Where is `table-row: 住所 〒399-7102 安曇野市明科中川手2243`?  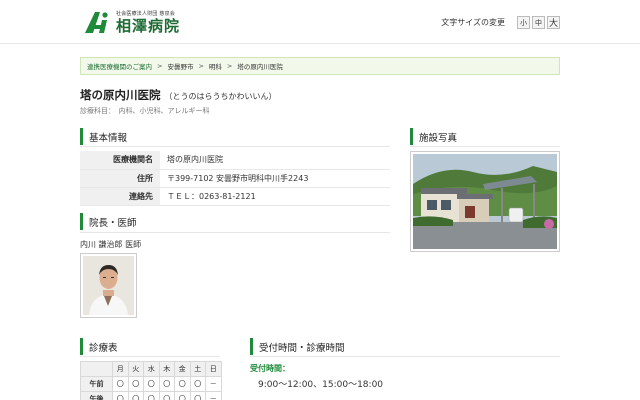 table-row: 住所 〒399-7102 安曇野市明科中川手2243 is located at coordinates (235, 178).